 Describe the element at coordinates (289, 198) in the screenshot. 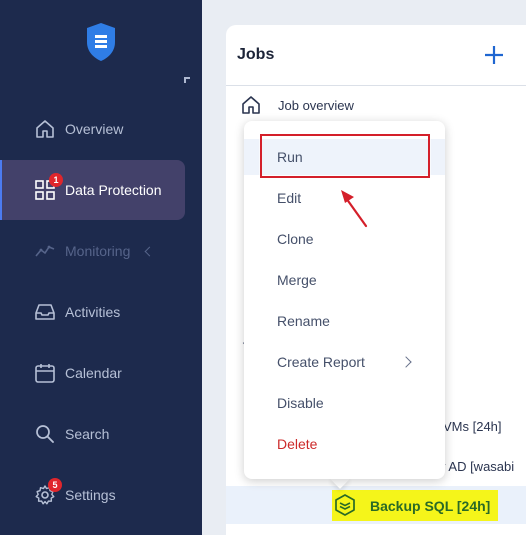

I see `menu-item-label: Edit` at that location.